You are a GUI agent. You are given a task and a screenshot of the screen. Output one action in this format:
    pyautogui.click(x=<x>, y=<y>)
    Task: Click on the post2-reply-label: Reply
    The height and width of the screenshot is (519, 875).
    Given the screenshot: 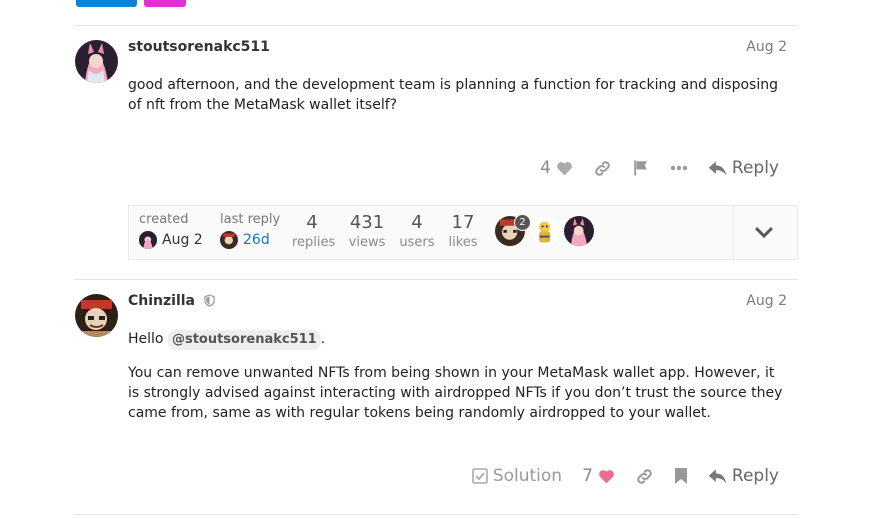 What is the action you would take?
    pyautogui.click(x=755, y=476)
    